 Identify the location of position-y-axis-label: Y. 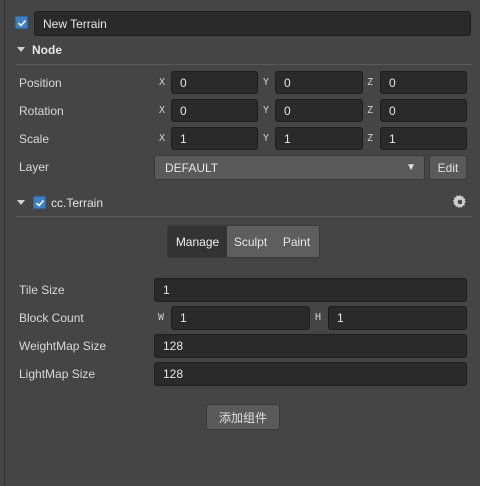
(266, 82).